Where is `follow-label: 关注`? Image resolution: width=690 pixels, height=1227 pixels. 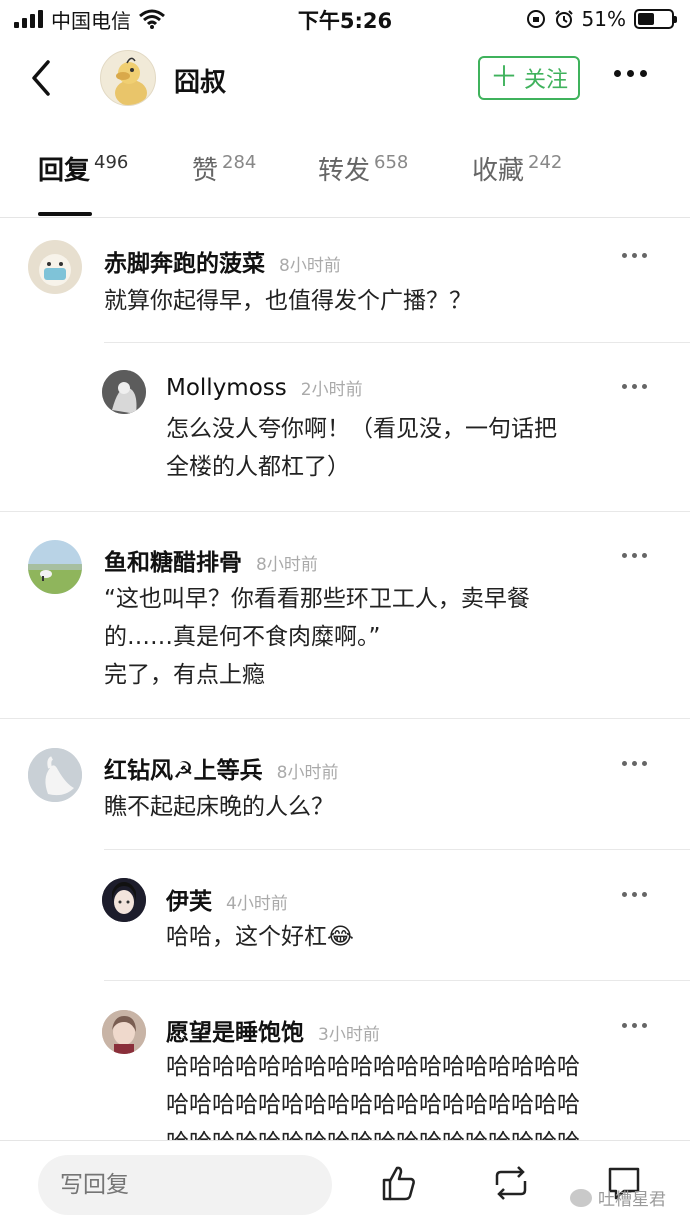 follow-label: 关注 is located at coordinates (546, 80).